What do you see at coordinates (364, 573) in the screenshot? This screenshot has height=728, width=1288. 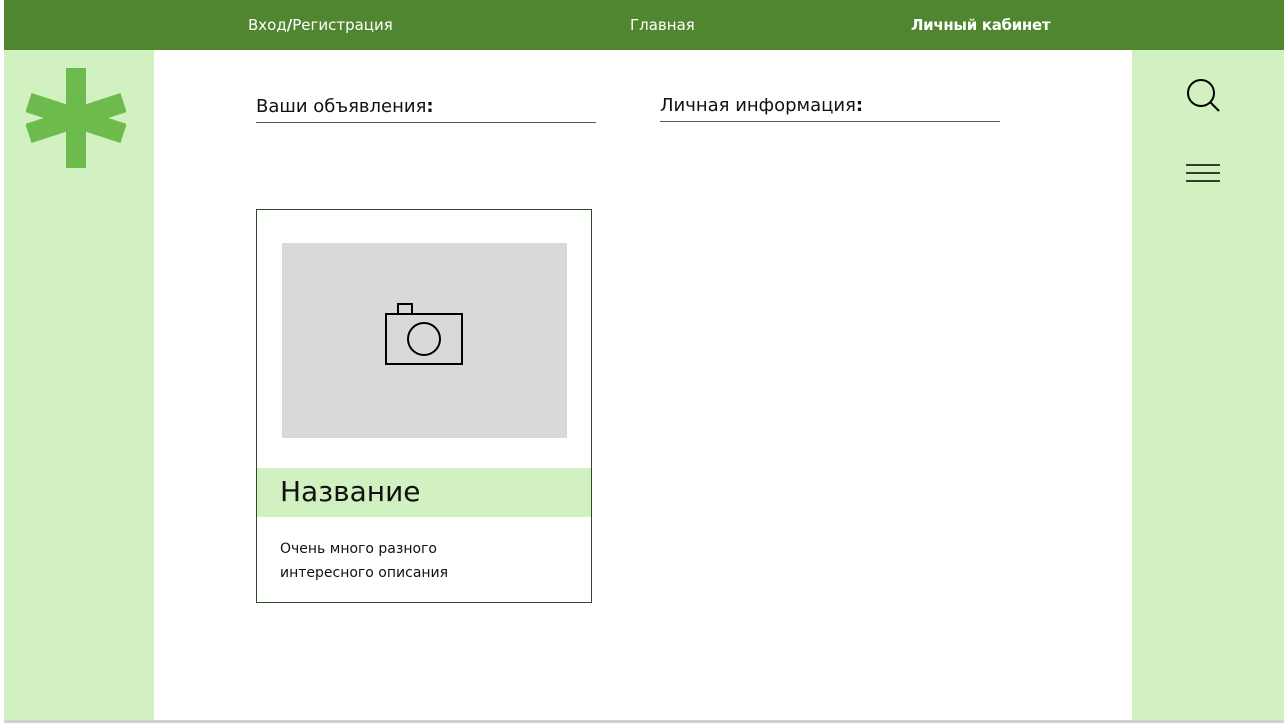 I see `description-line-2: интересного описания` at bounding box center [364, 573].